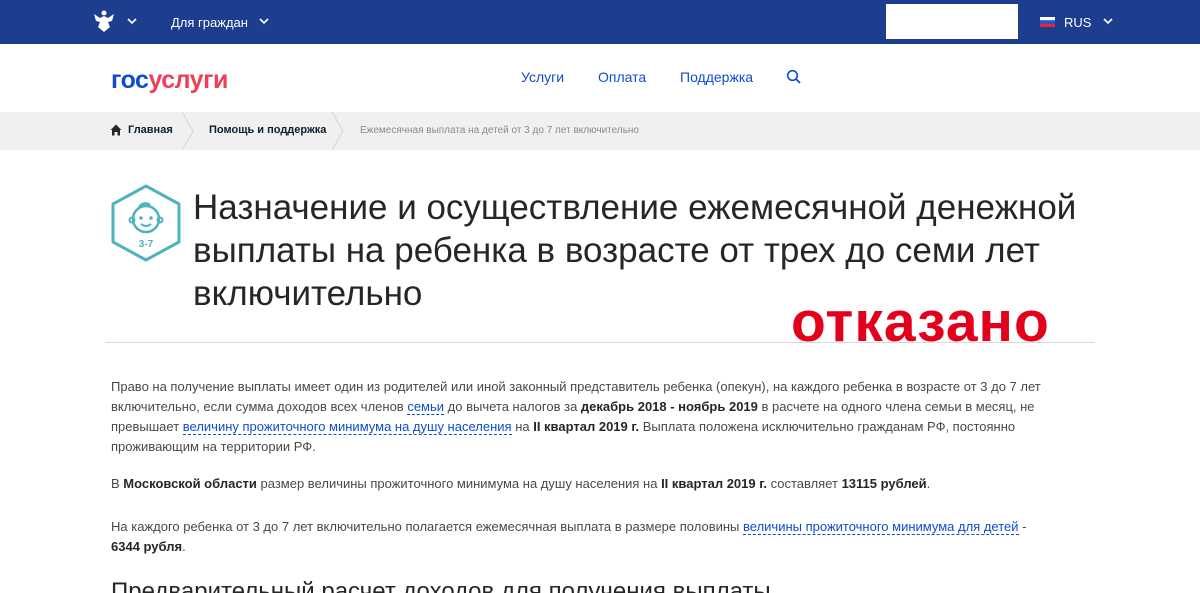 This screenshot has height=593, width=1200. I want to click on search-icon, so click(794, 77).